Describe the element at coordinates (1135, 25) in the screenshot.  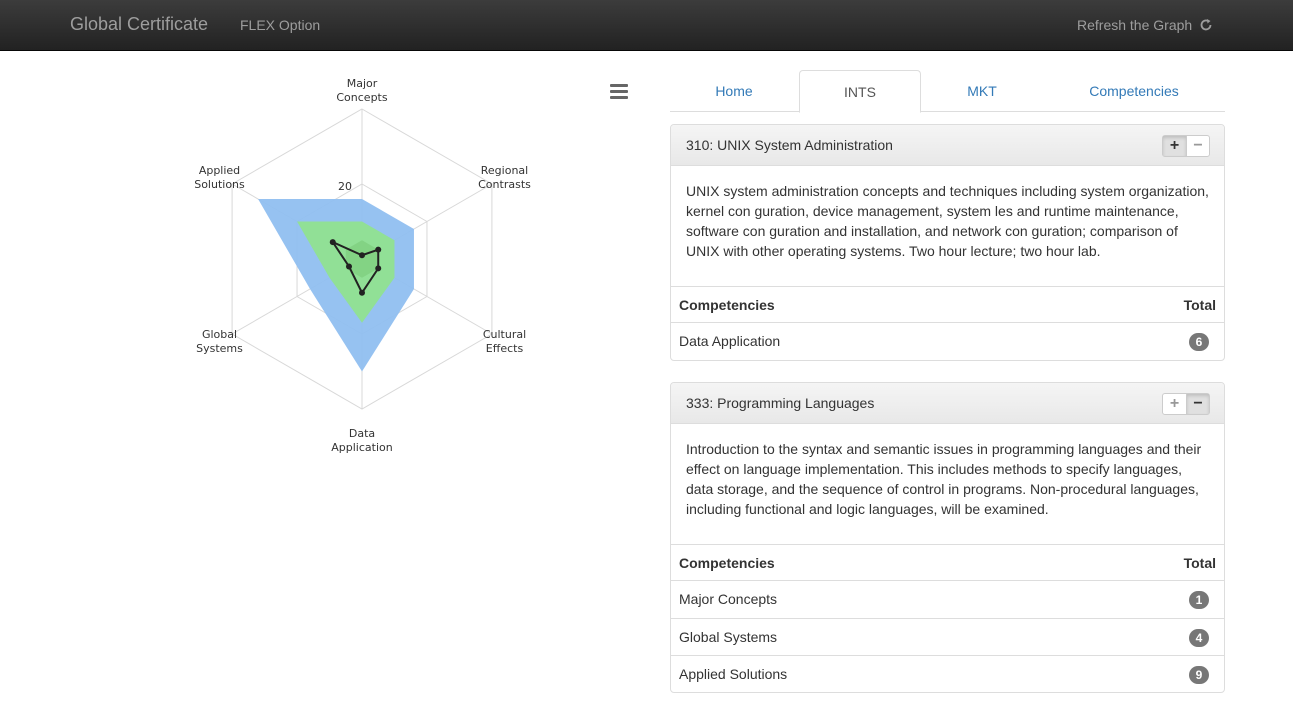
I see `refresh-label: Refresh the Graph` at that location.